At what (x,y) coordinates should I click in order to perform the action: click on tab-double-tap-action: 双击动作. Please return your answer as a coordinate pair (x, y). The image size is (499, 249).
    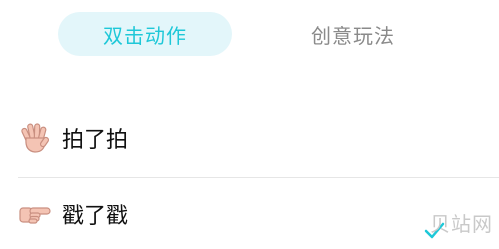
    Looking at the image, I should click on (145, 34).